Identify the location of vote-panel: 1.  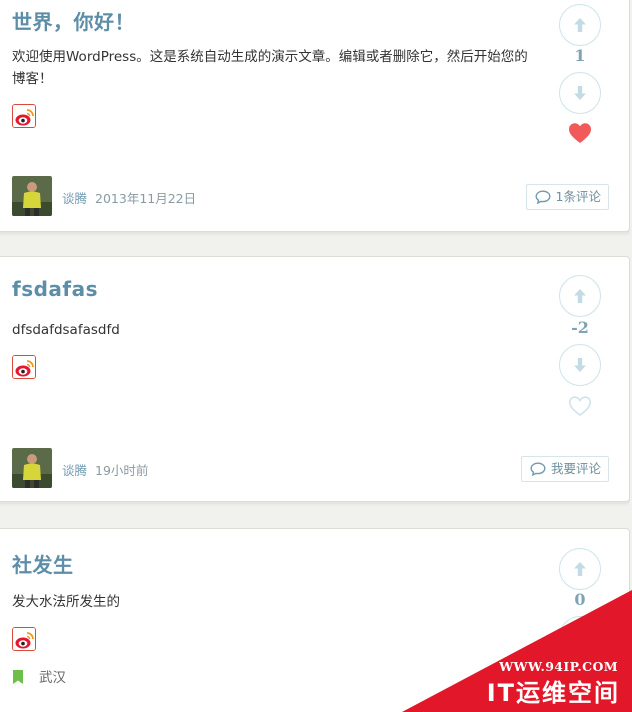
(580, 93).